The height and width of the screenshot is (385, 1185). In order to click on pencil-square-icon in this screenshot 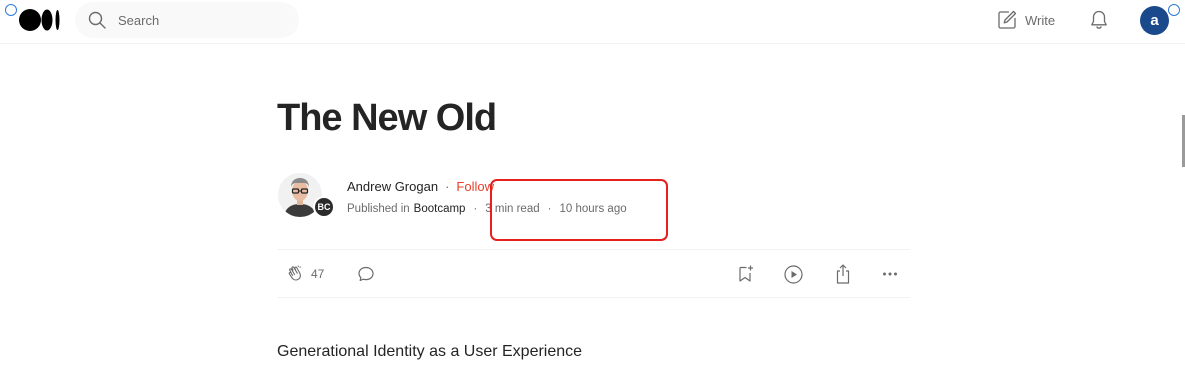, I will do `click(1007, 19)`.